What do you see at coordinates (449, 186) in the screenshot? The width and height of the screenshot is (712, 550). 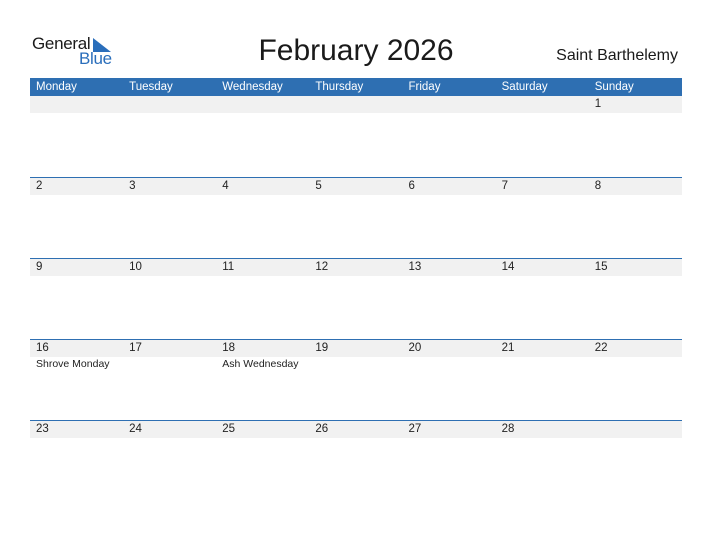 I see `day-cell: 6` at bounding box center [449, 186].